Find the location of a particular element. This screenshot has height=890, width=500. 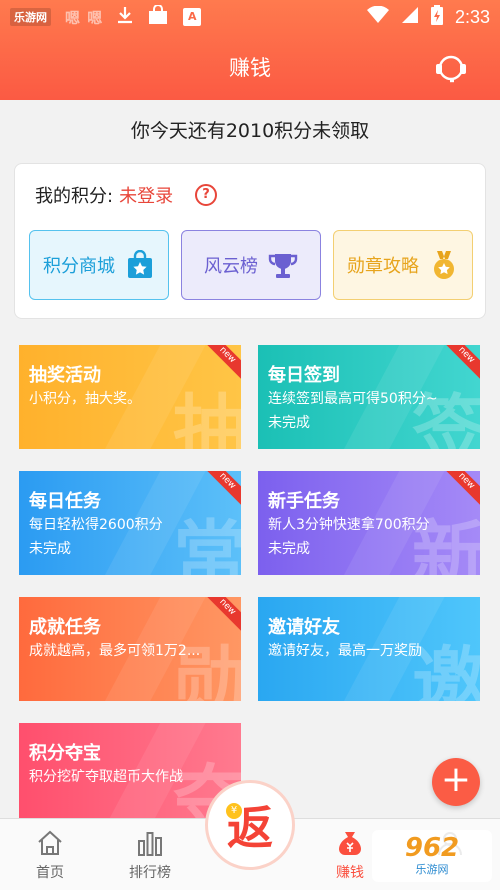

task-card-daily-task: 常 每日任务 每日轻松得2600积分 未完成 new is located at coordinates (130, 523).